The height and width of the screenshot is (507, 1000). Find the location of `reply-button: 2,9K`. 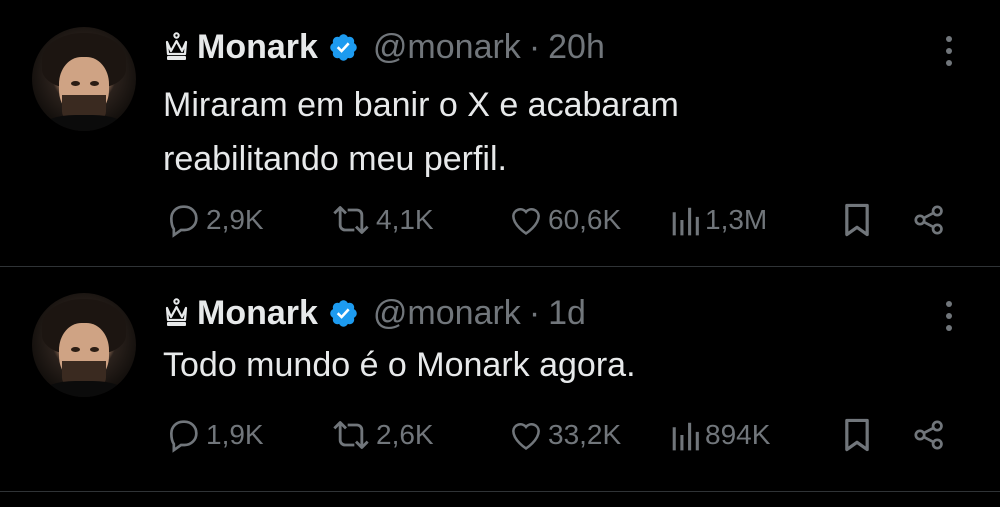

reply-button: 2,9K is located at coordinates (213, 220).